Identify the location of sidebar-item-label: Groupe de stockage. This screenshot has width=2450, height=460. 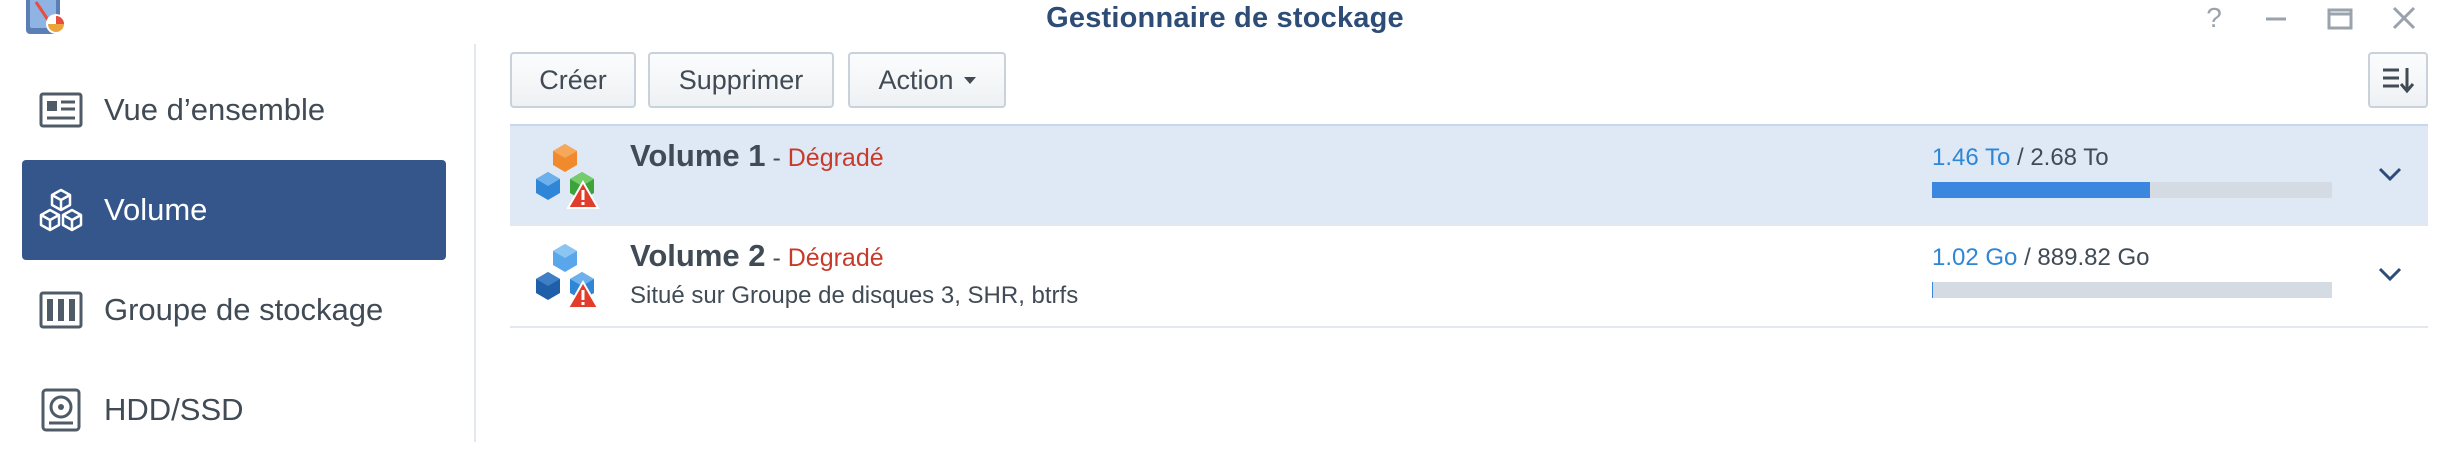
(243, 310).